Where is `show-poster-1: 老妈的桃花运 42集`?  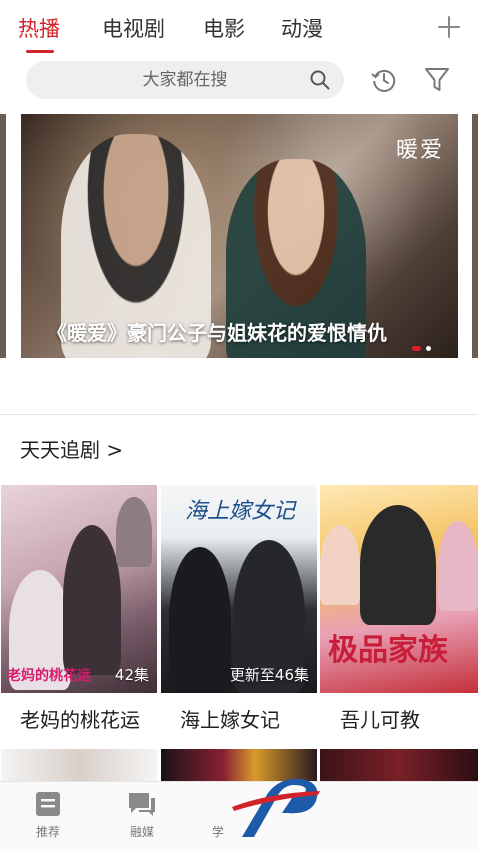 show-poster-1: 老妈的桃花运 42集 is located at coordinates (79, 589).